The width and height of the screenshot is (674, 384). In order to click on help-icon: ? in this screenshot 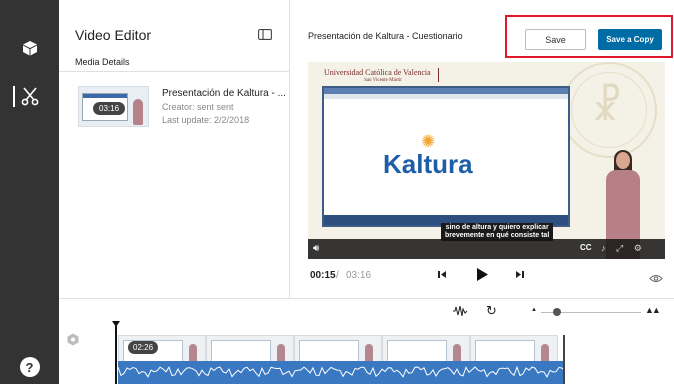, I will do `click(29, 367)`.